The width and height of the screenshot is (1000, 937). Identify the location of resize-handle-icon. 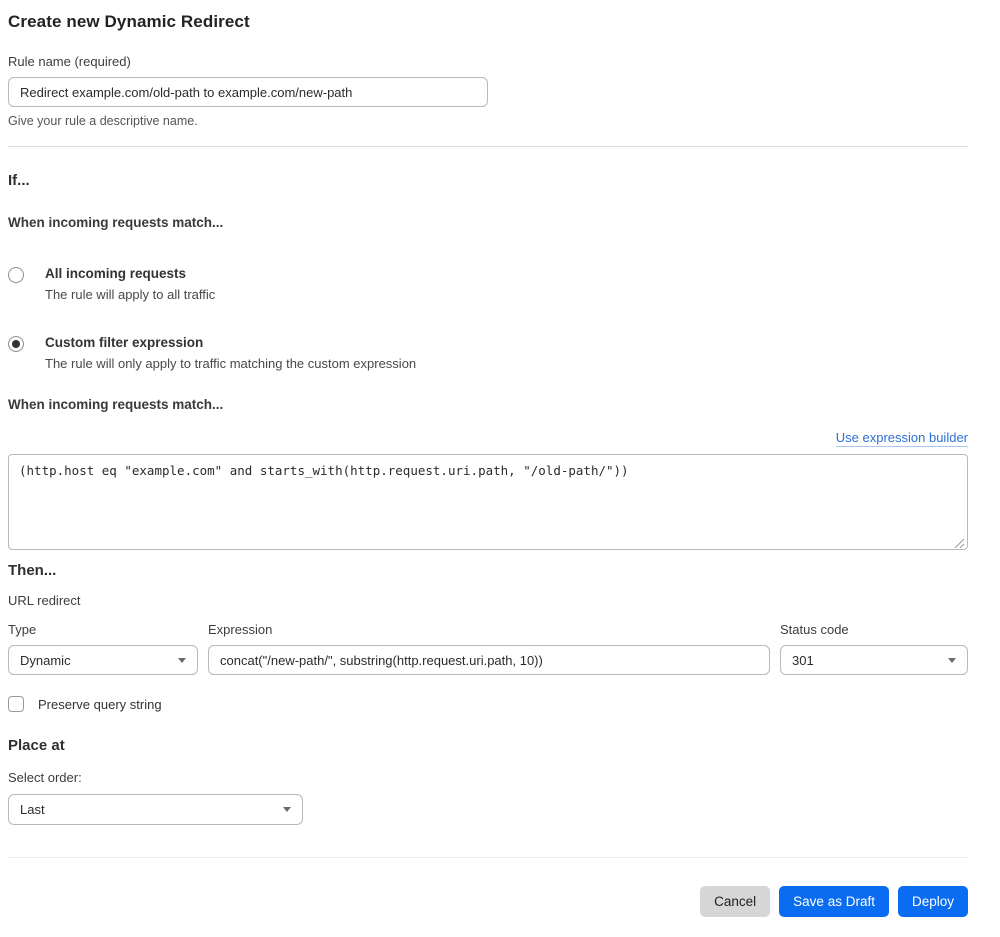
(959, 542).